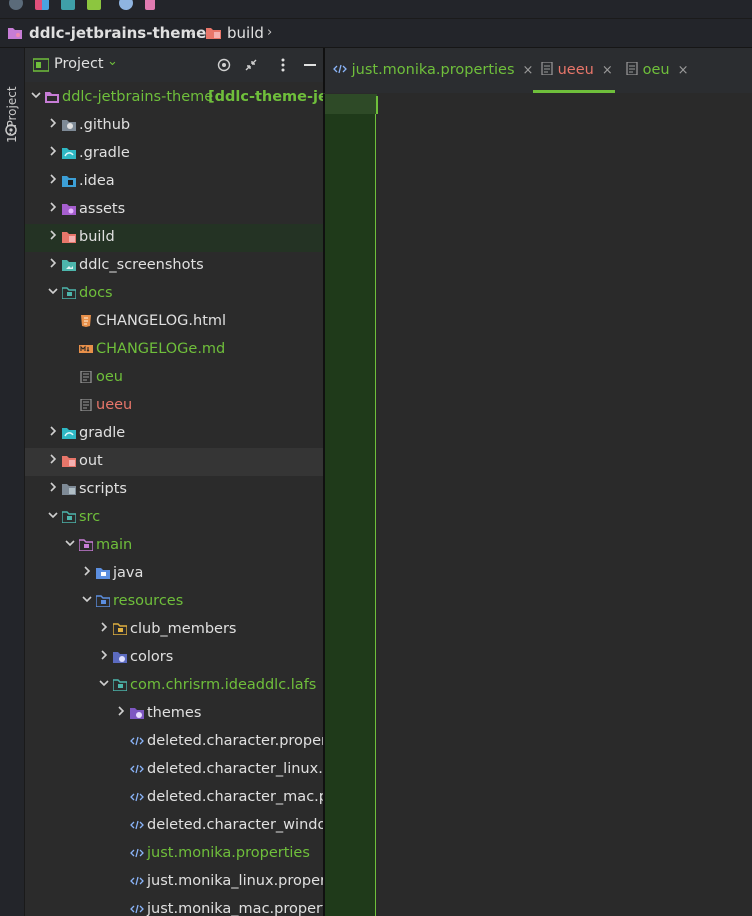  Describe the element at coordinates (52, 97) in the screenshot. I see `module-folder-icon` at that location.